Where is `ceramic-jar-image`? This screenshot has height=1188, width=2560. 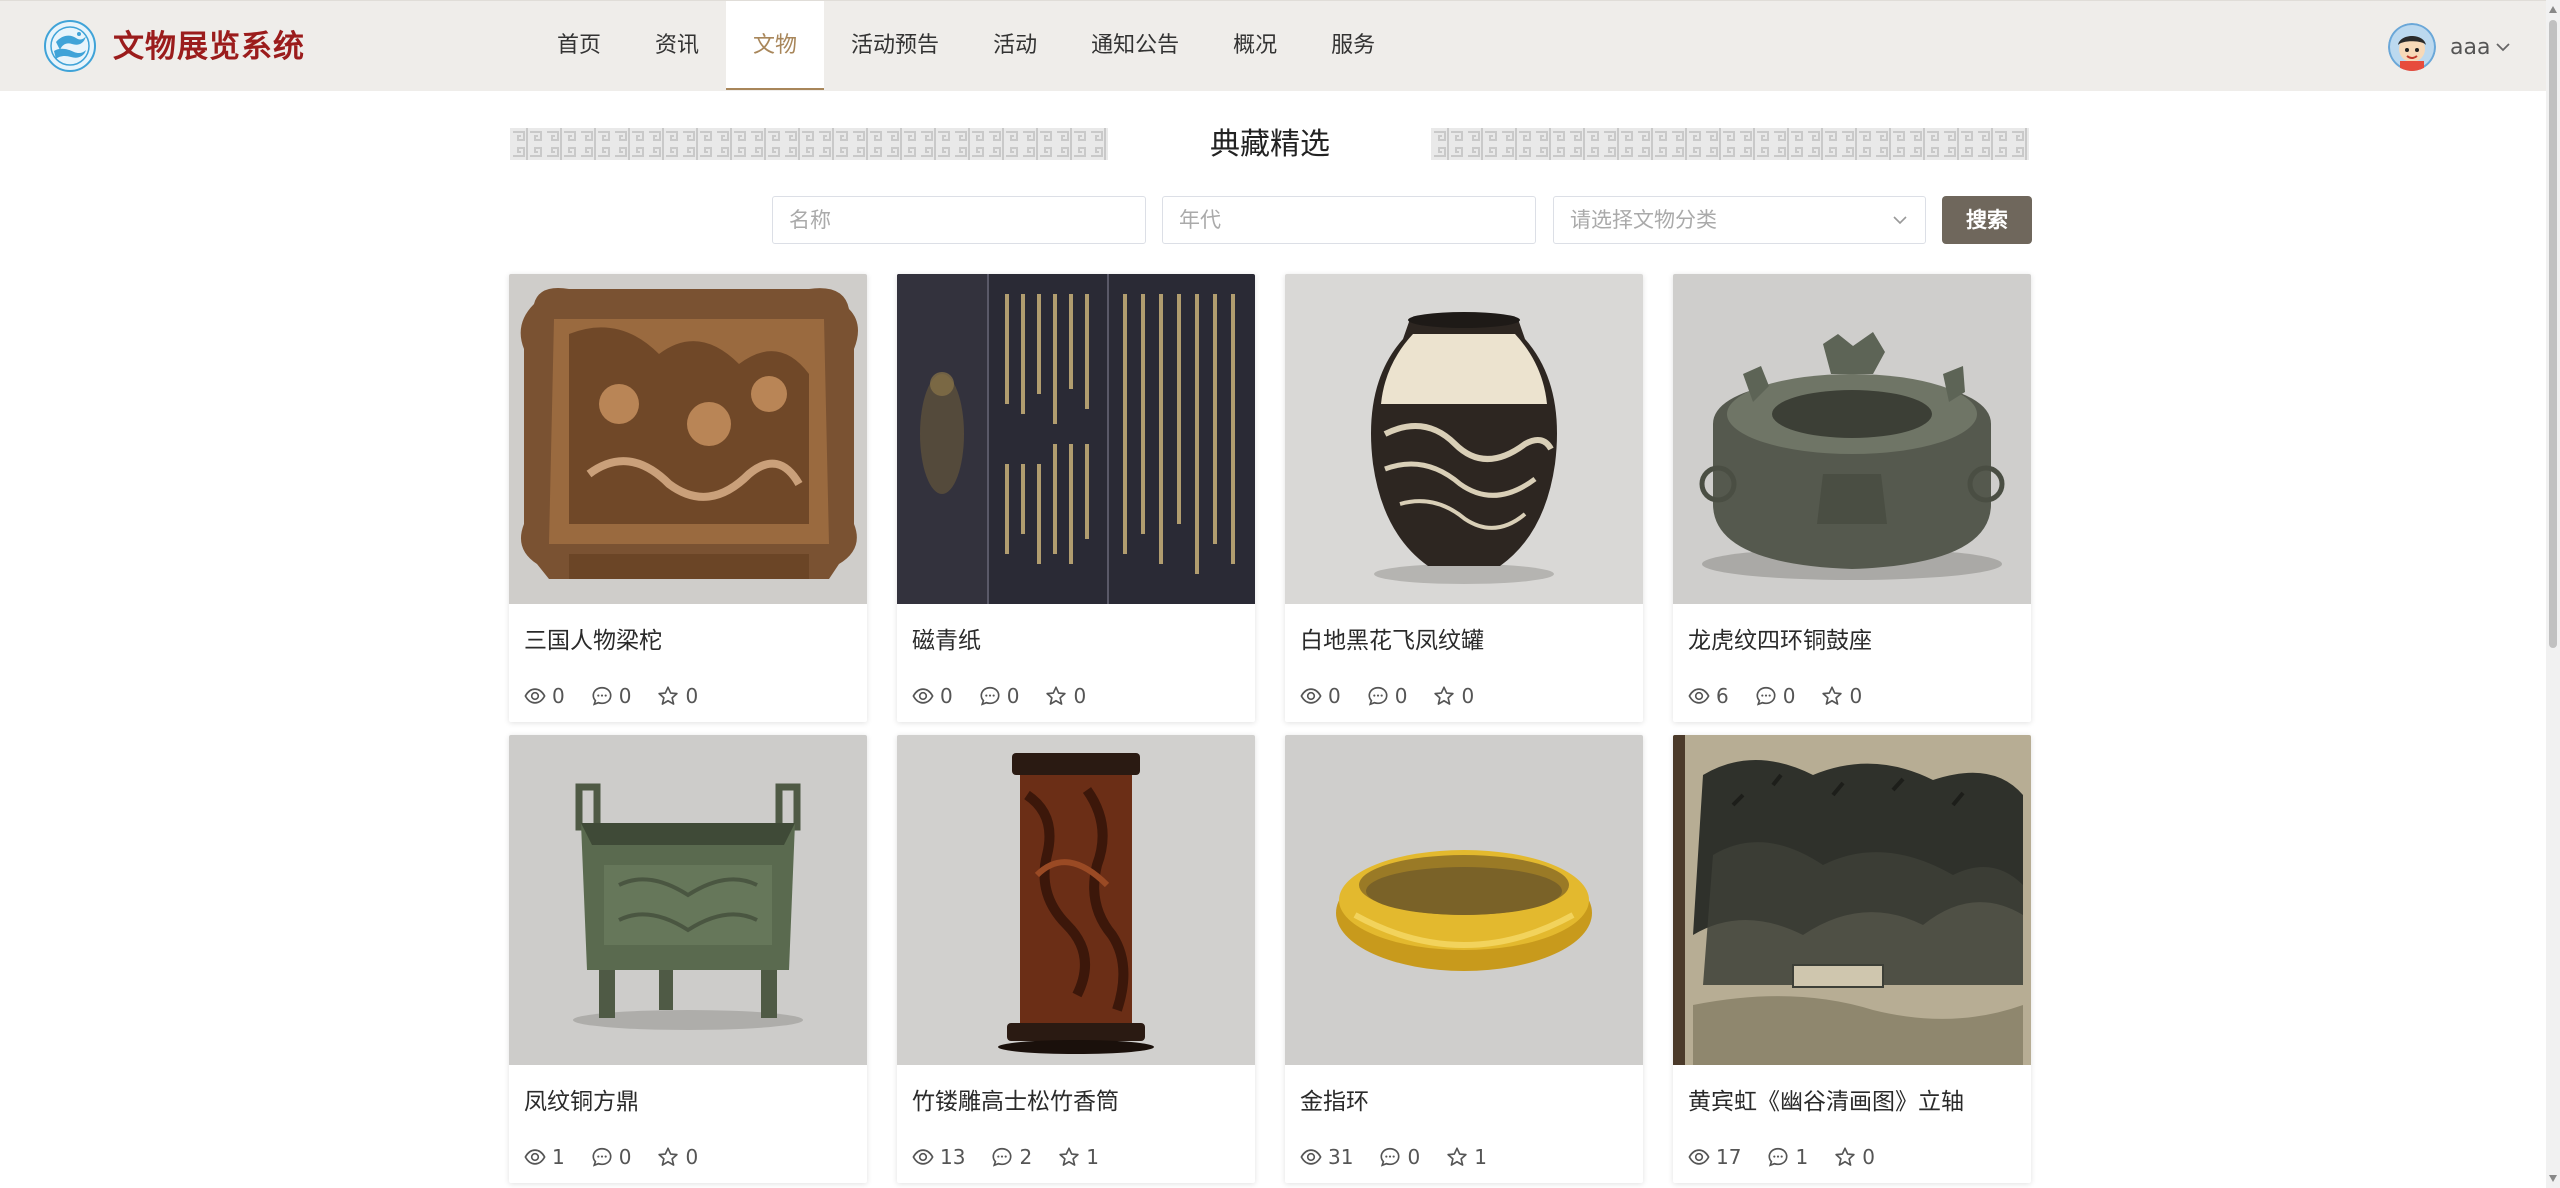 ceramic-jar-image is located at coordinates (1464, 439).